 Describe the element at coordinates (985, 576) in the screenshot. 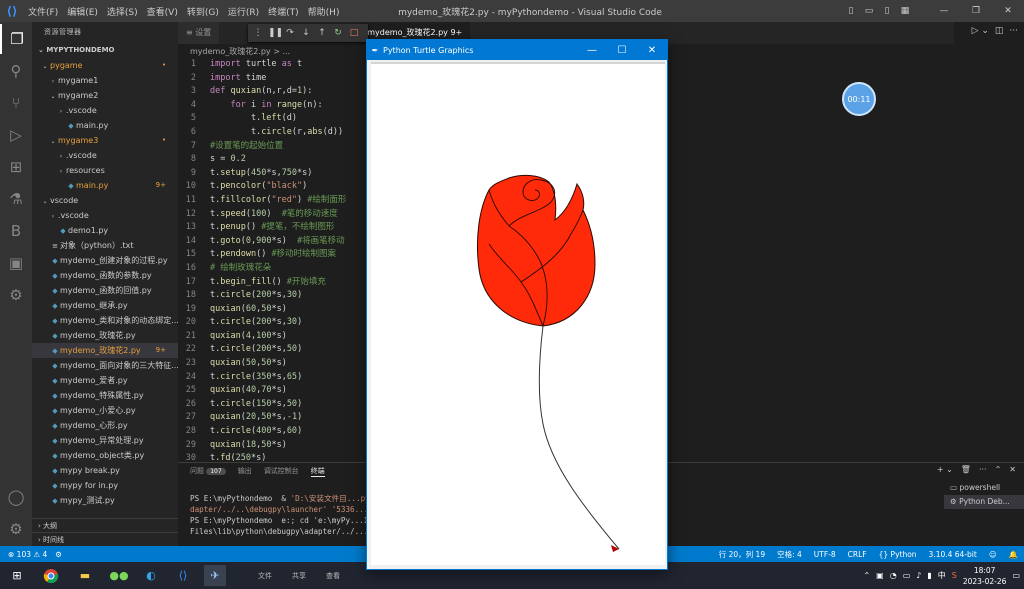

I see `taskbar-clock: 18:07 2023-02-26` at that location.